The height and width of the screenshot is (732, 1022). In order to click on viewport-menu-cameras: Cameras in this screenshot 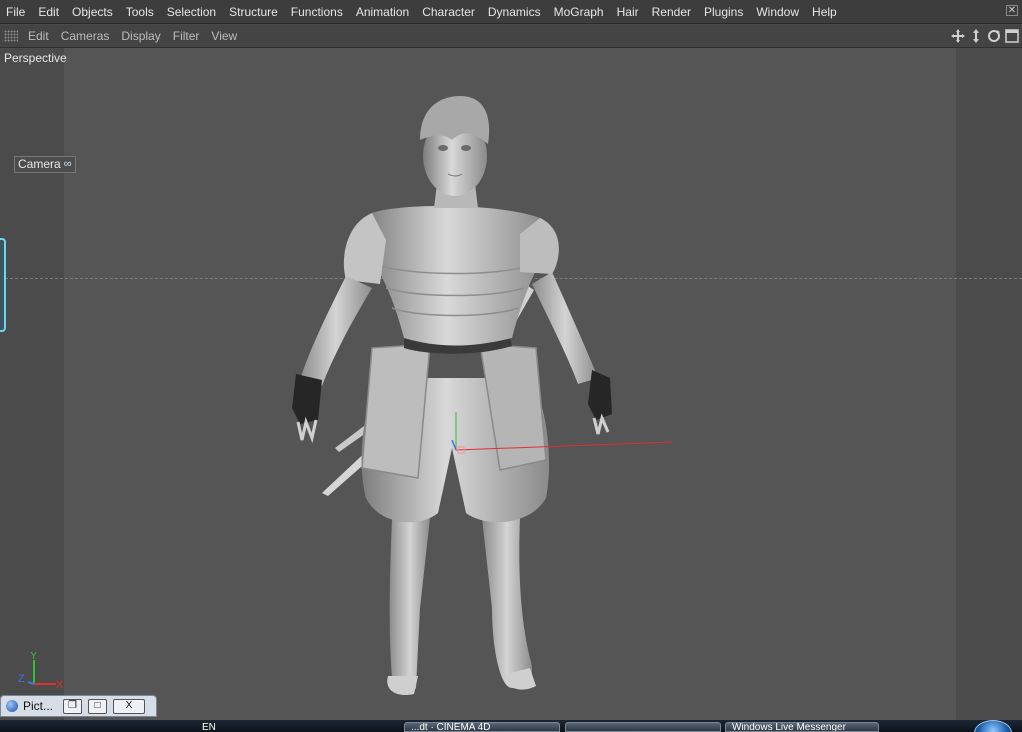, I will do `click(87, 36)`.